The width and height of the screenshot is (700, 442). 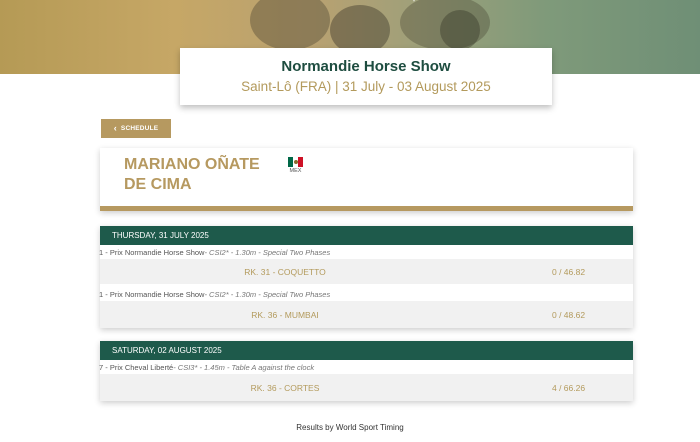 What do you see at coordinates (366, 350) in the screenshot?
I see `day-header: SATURDAY, 02 AUGUST 2025` at bounding box center [366, 350].